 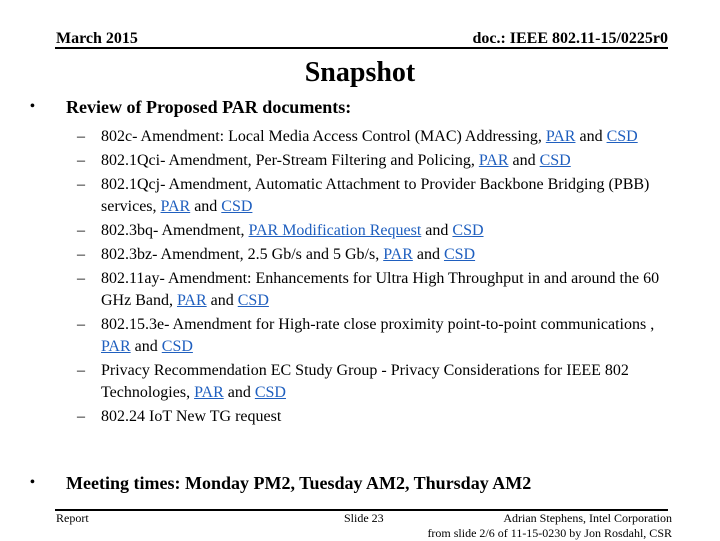 What do you see at coordinates (209, 107) in the screenshot?
I see `bullet-text: Review of Proposed PAR documents:` at bounding box center [209, 107].